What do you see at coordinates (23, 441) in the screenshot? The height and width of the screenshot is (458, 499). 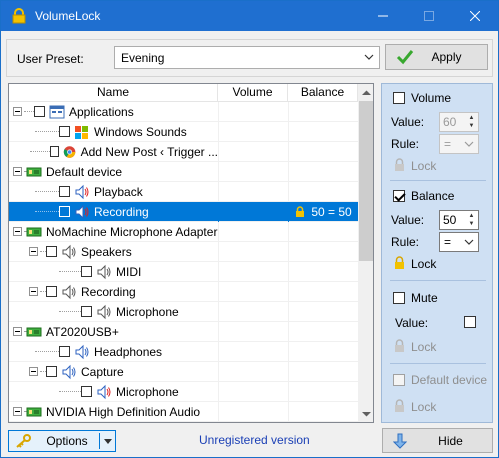 I see `key-icon` at bounding box center [23, 441].